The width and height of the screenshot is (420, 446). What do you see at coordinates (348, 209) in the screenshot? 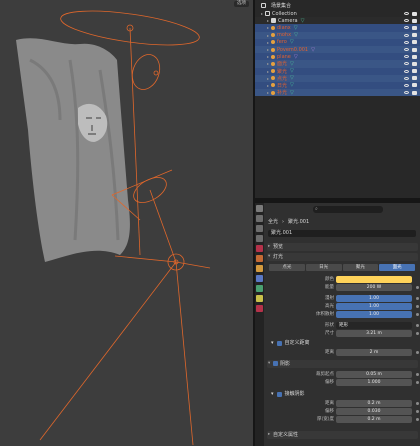
I see `properties-search-input: ⌕` at bounding box center [348, 209].